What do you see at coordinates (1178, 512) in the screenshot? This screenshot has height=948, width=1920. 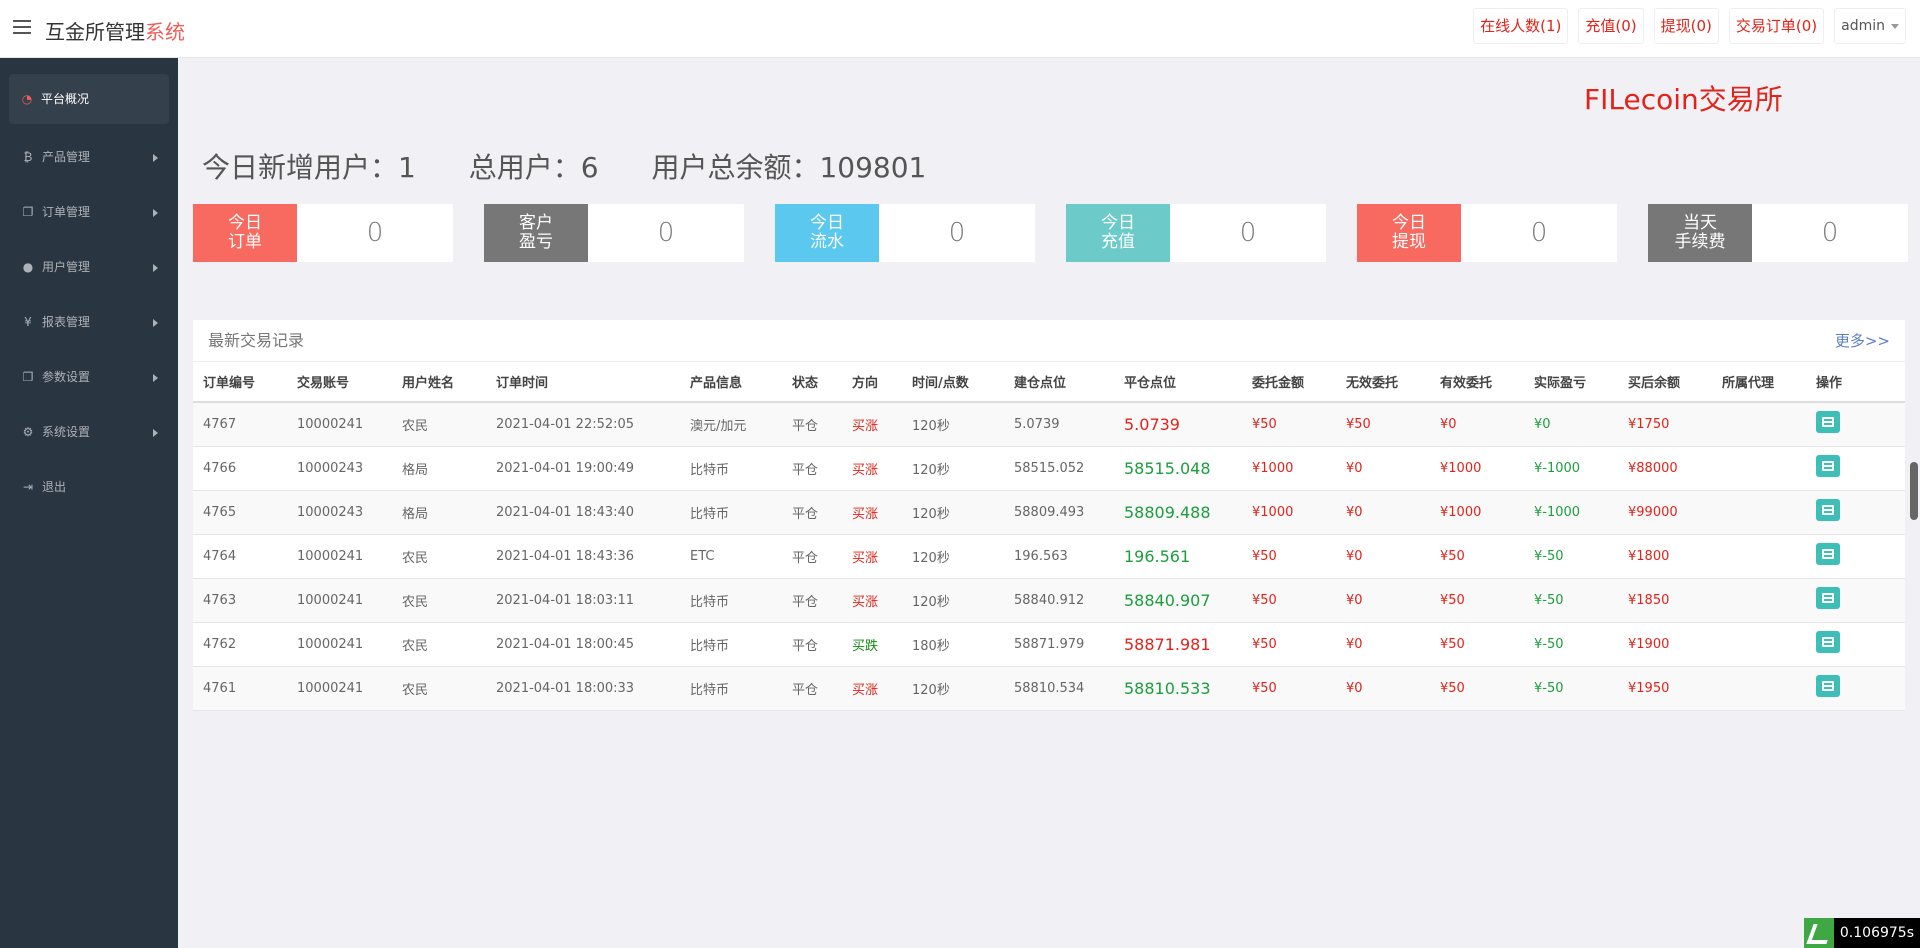 I see `cell-close: 58809.488` at bounding box center [1178, 512].